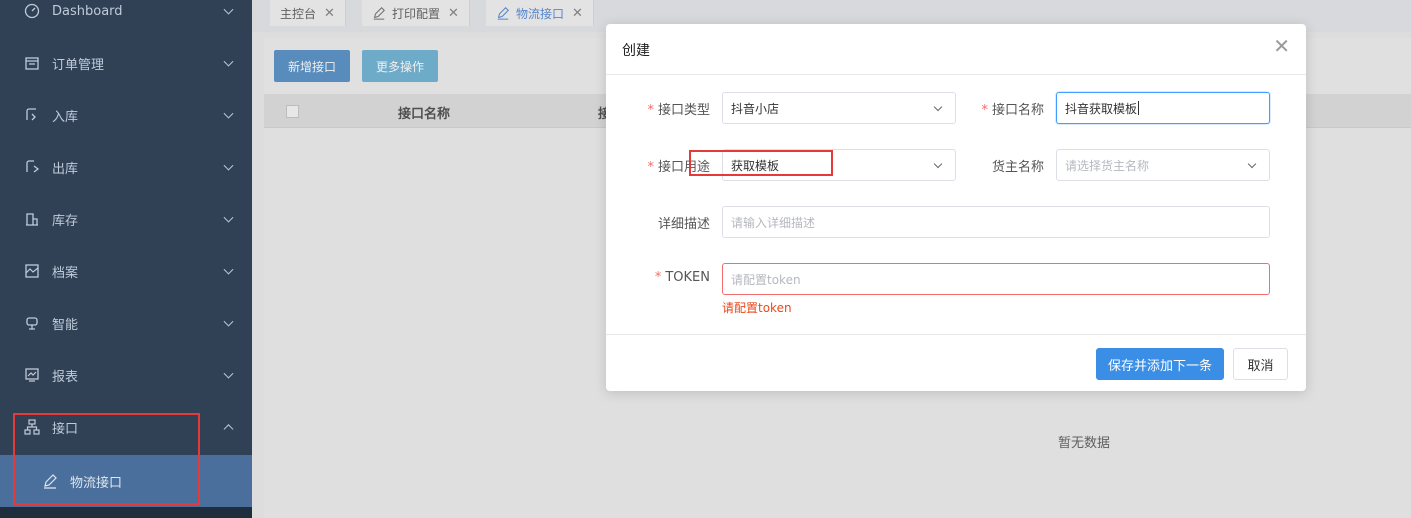 The height and width of the screenshot is (518, 1411). Describe the element at coordinates (683, 224) in the screenshot. I see `label-description: 详细描述` at that location.